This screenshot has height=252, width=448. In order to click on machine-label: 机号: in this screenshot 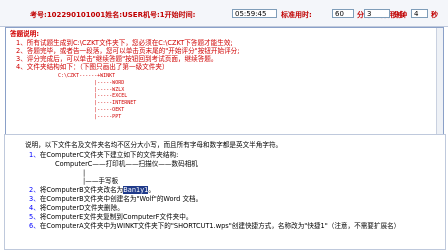, I will do `click(151, 15)`.